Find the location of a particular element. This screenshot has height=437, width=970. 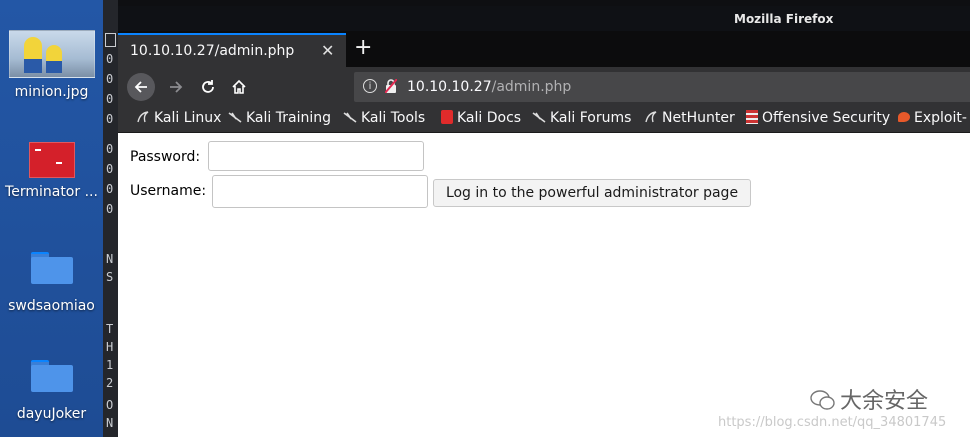

bookmark-offensive-security: Offensive Security is located at coordinates (818, 118).